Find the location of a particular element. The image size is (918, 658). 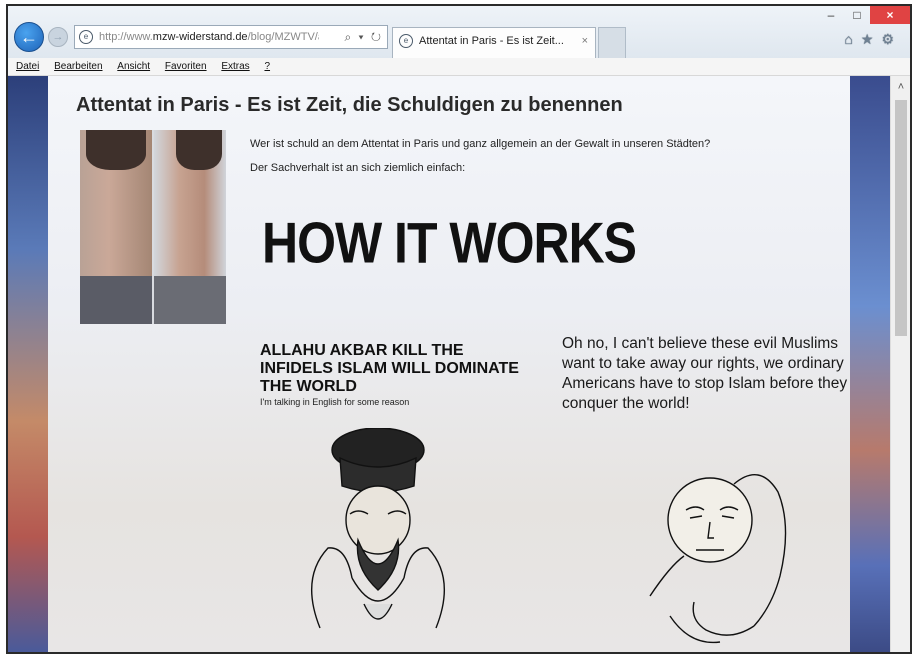

favorites-star-icon: ★ is located at coordinates (871, 39).